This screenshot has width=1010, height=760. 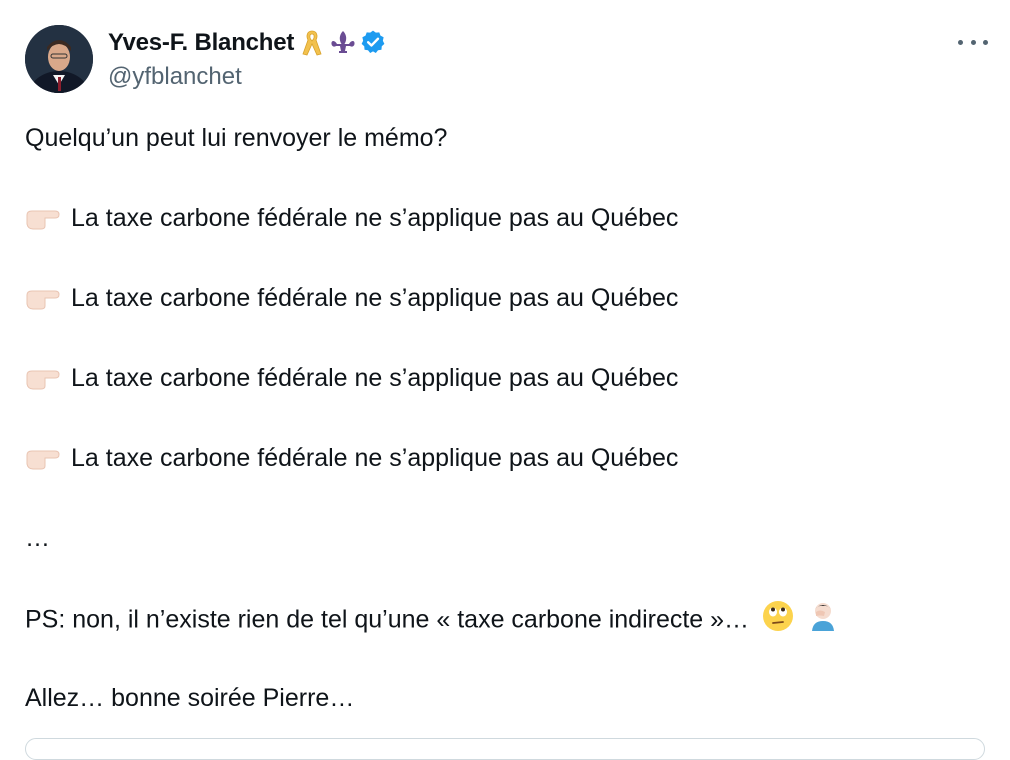 I want to click on more-options-icon, so click(x=973, y=42).